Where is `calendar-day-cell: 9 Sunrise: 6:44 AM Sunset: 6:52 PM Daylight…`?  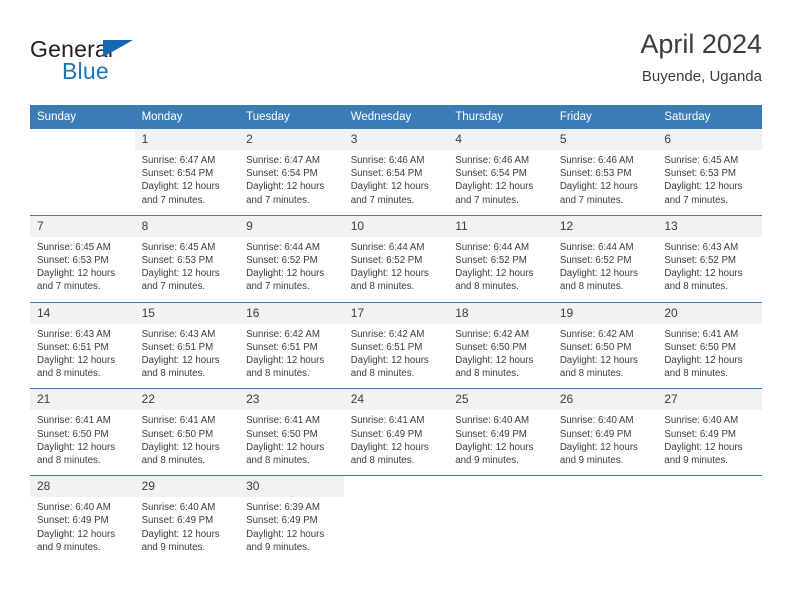 calendar-day-cell: 9 Sunrise: 6:44 AM Sunset: 6:52 PM Daylight… is located at coordinates (291, 258).